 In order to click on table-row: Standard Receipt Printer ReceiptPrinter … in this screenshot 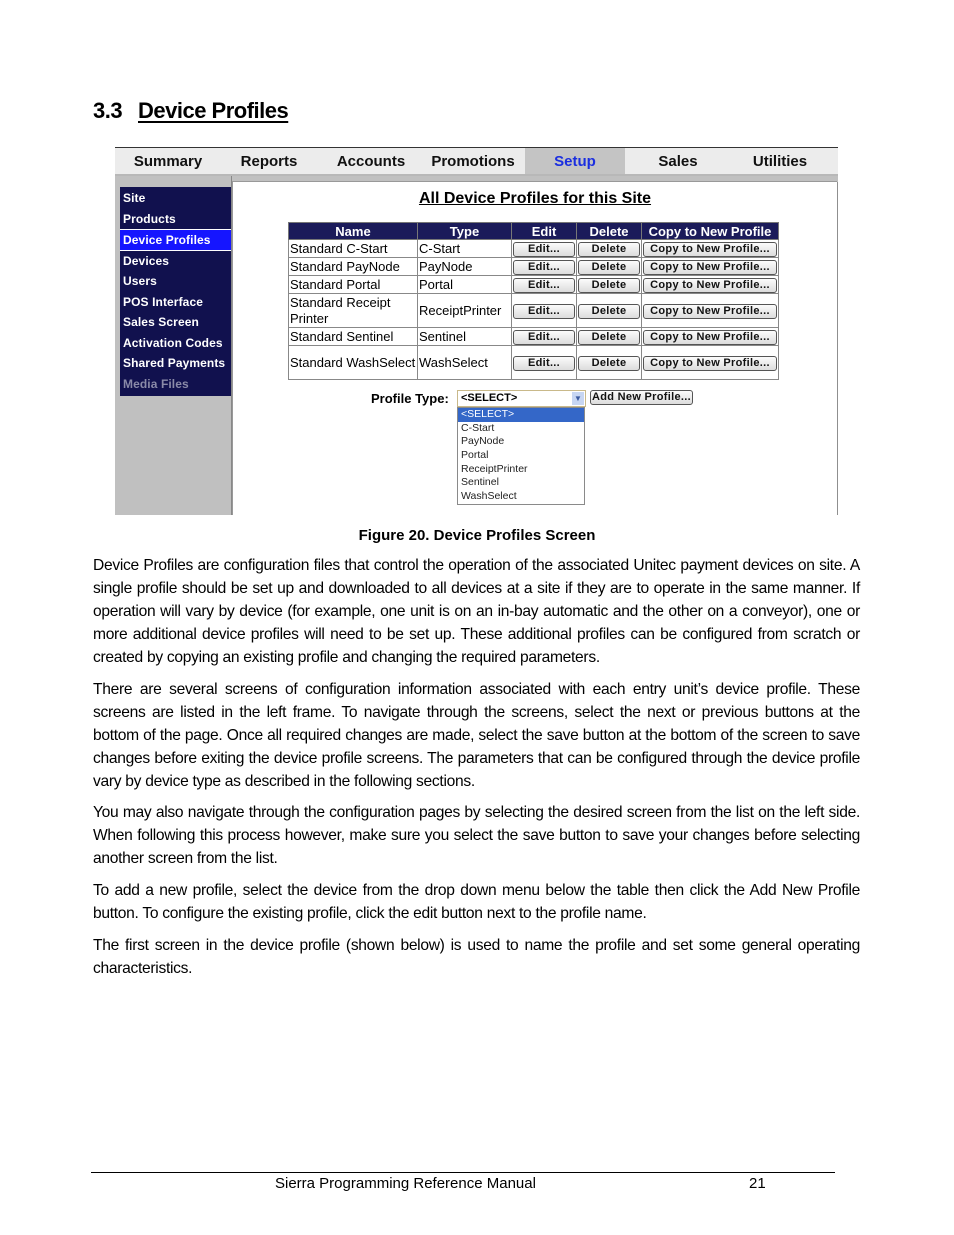, I will do `click(533, 310)`.